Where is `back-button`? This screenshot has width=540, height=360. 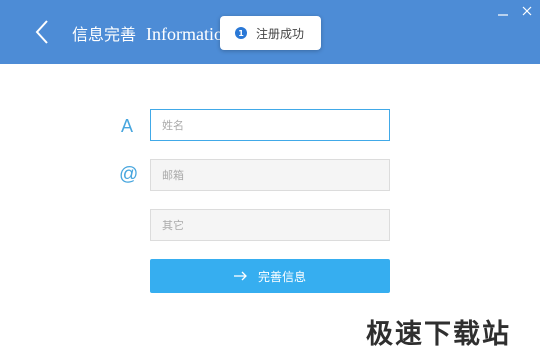
back-button is located at coordinates (42, 32).